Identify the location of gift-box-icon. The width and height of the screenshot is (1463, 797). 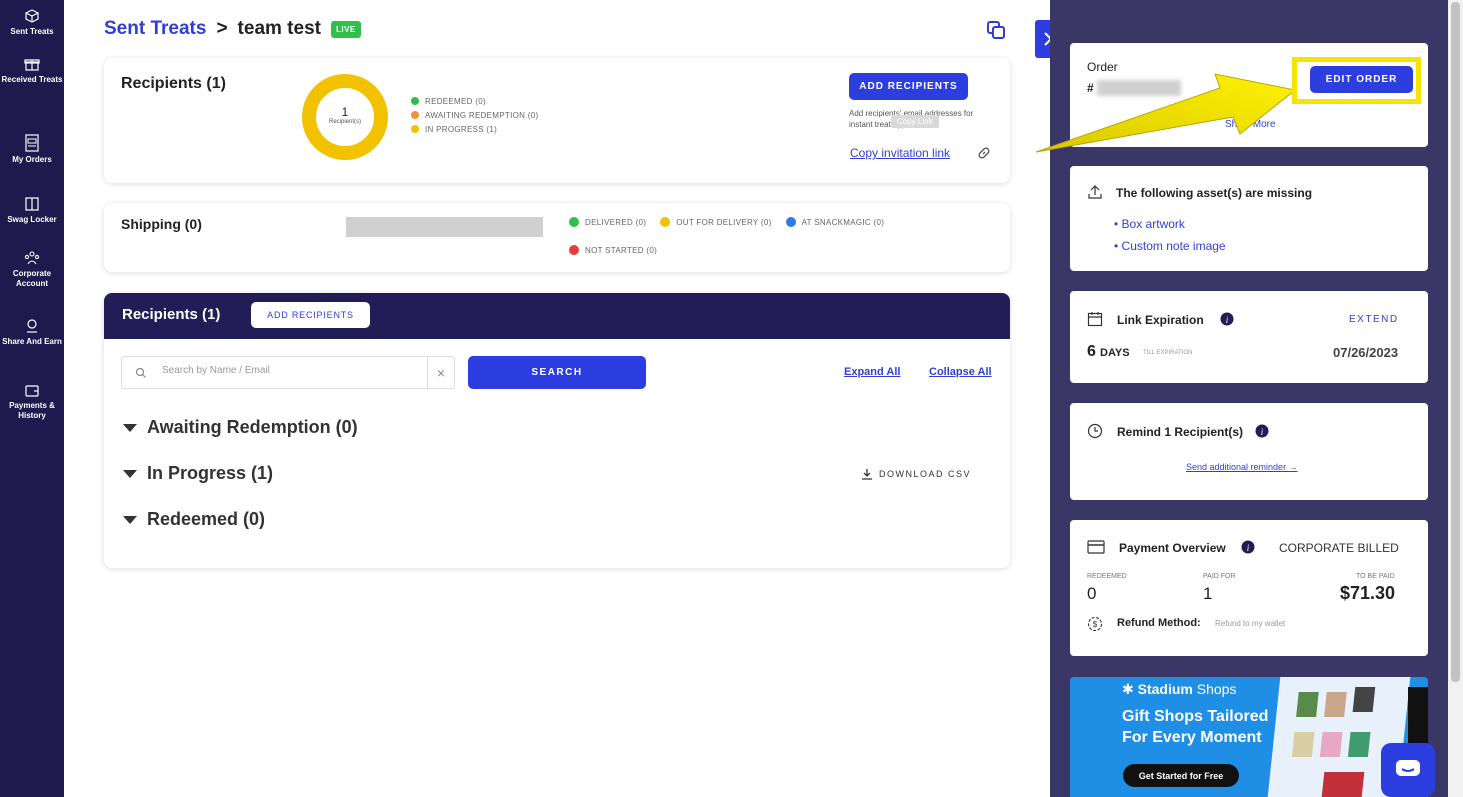
(32, 16).